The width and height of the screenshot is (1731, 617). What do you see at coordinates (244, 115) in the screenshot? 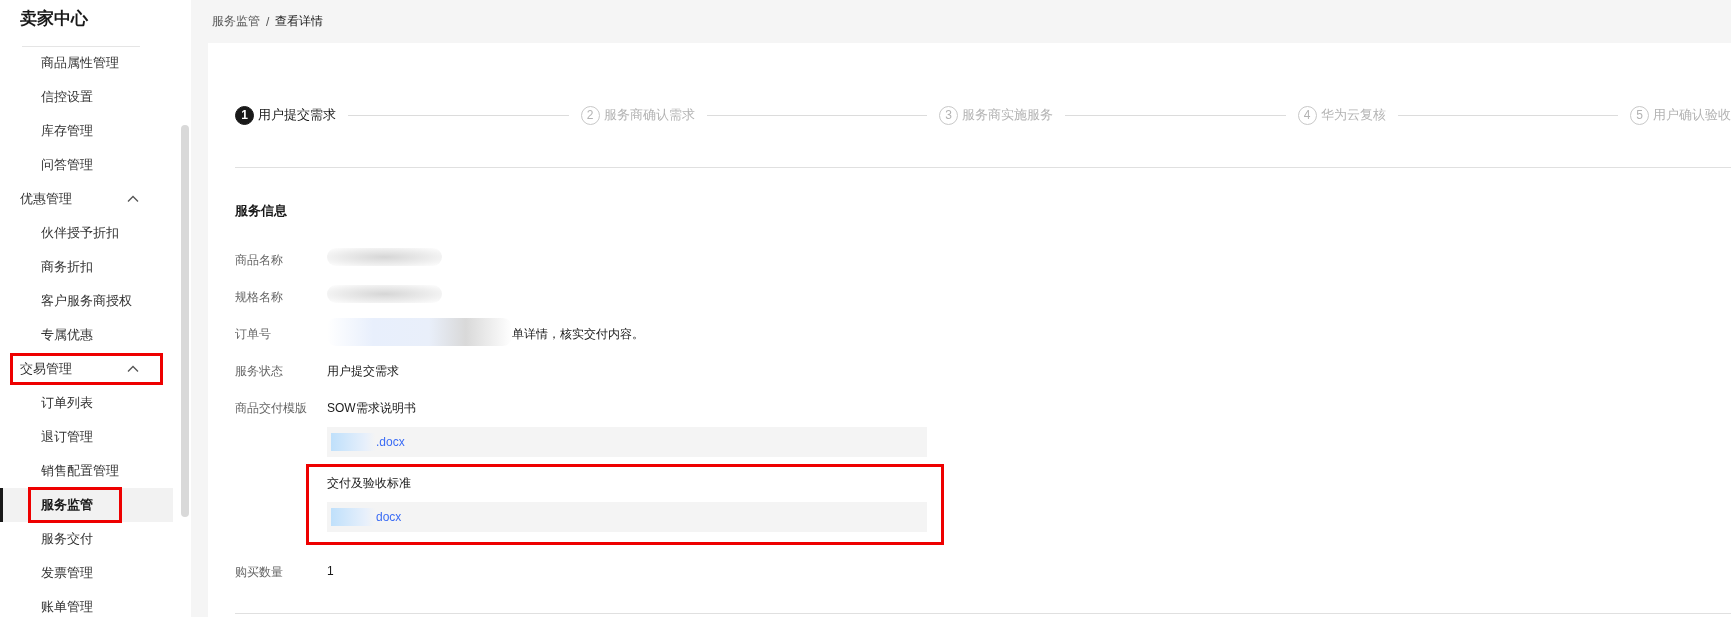
I see `step-number: 1` at bounding box center [244, 115].